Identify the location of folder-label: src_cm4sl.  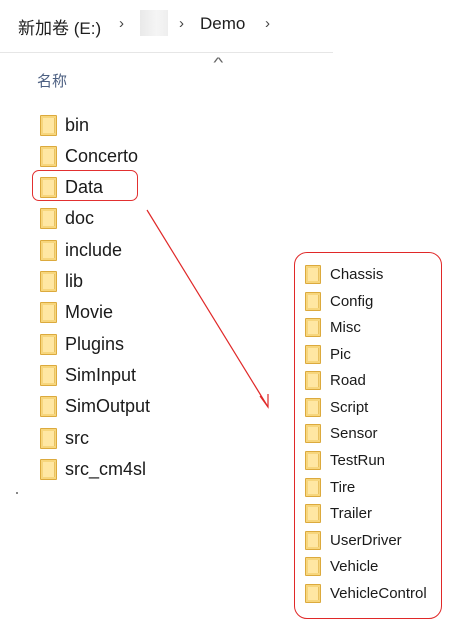
(106, 468).